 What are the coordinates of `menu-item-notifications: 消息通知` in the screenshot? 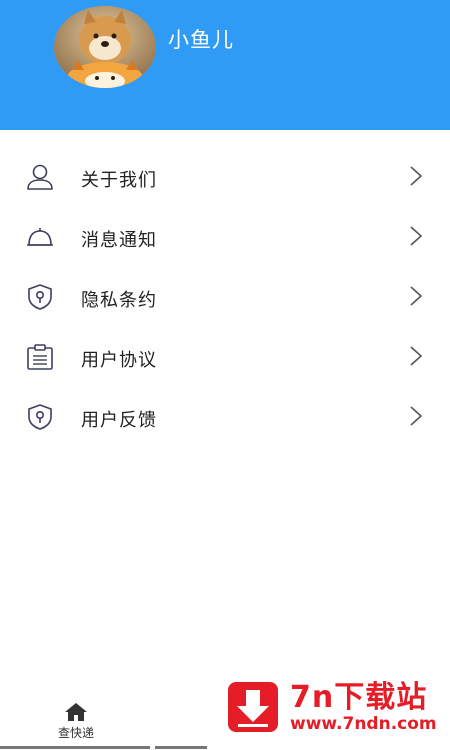 It's located at (225, 236).